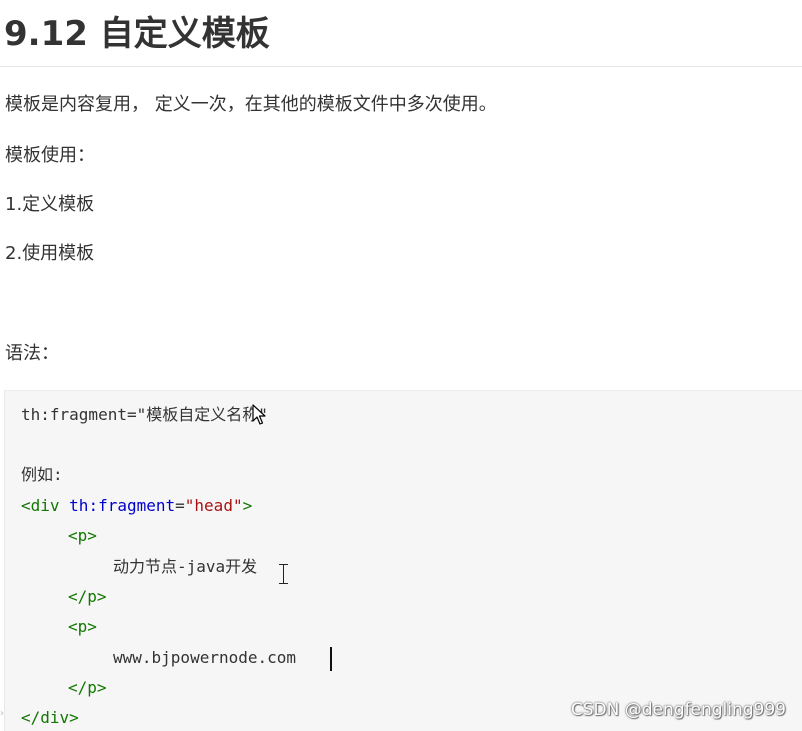  What do you see at coordinates (180, 505) in the screenshot?
I see `equals-sign: =` at bounding box center [180, 505].